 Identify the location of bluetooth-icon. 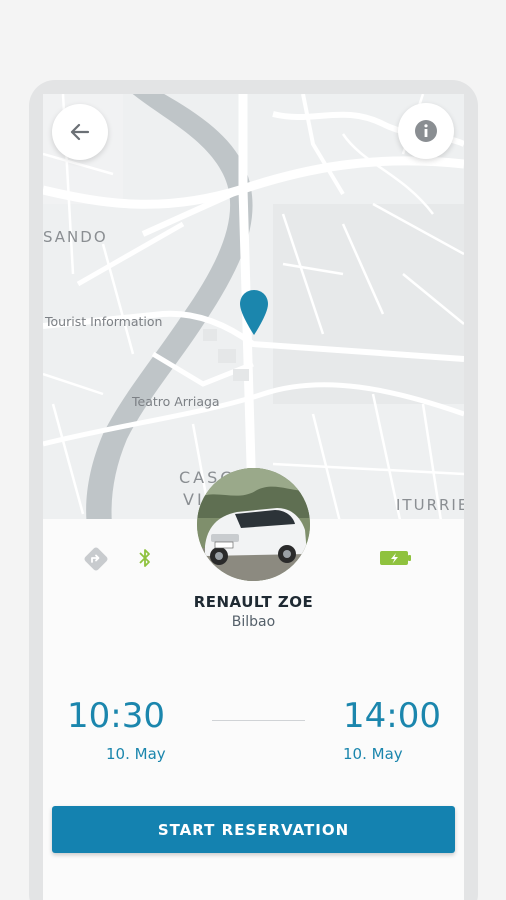
(144, 558).